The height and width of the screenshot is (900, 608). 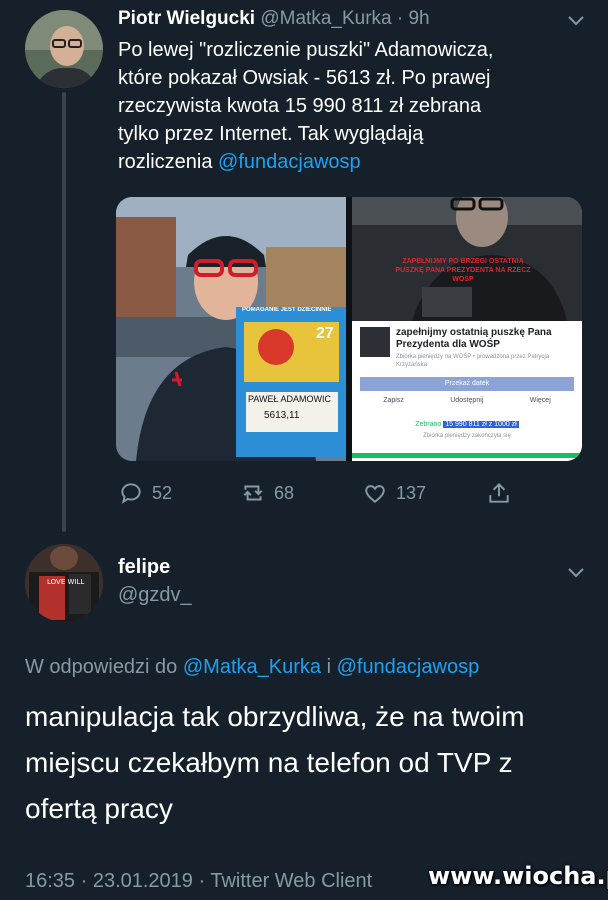 What do you see at coordinates (253, 493) in the screenshot?
I see `retweet-icon` at bounding box center [253, 493].